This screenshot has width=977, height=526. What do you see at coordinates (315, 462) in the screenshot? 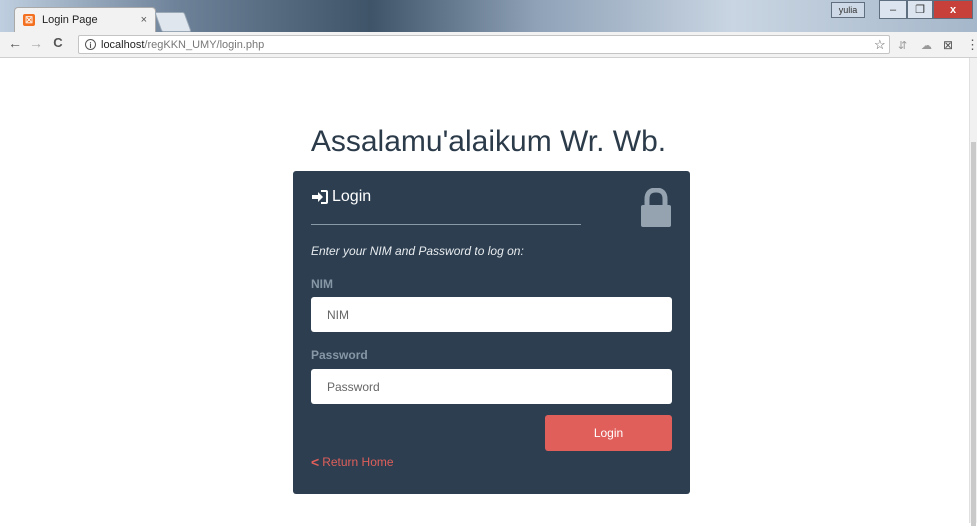
I see `chevron-left-icon: <` at bounding box center [315, 462].